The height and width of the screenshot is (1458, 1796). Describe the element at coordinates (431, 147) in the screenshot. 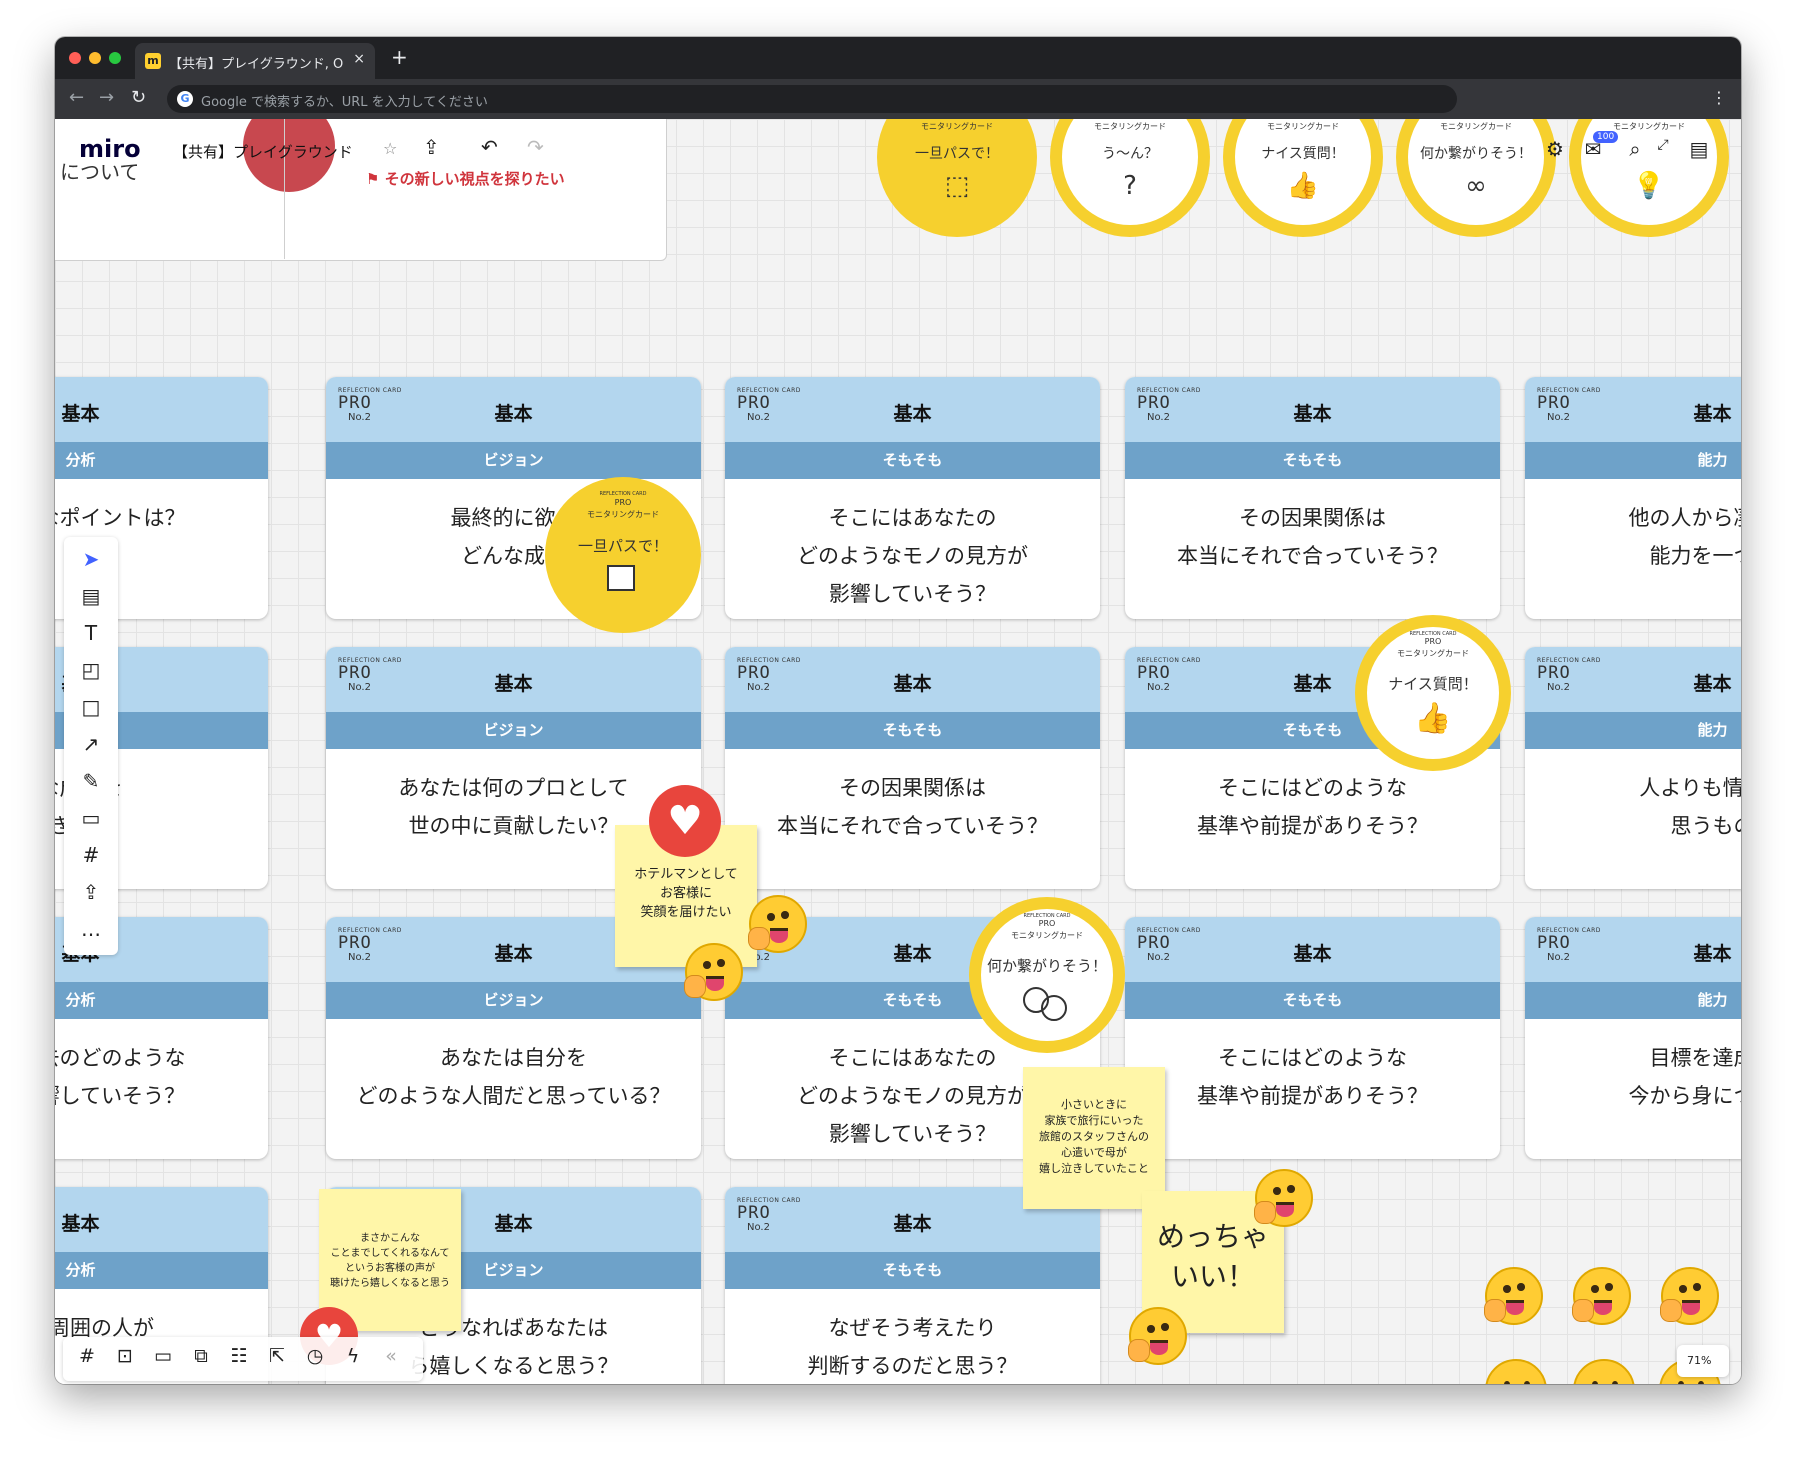

I see `export-icon: ⇪` at that location.